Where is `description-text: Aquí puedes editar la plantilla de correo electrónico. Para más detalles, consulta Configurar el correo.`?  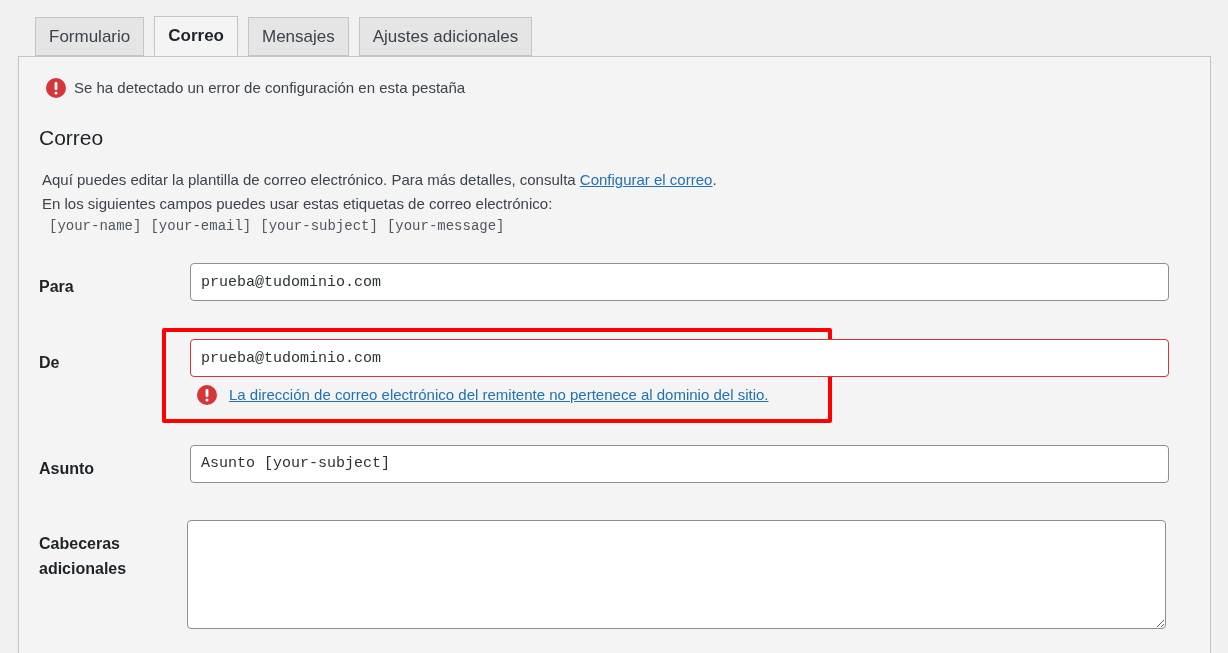 description-text: Aquí puedes editar la plantilla de correo electrónico. Para más detalles, consulta Configurar el correo. is located at coordinates (380, 180).